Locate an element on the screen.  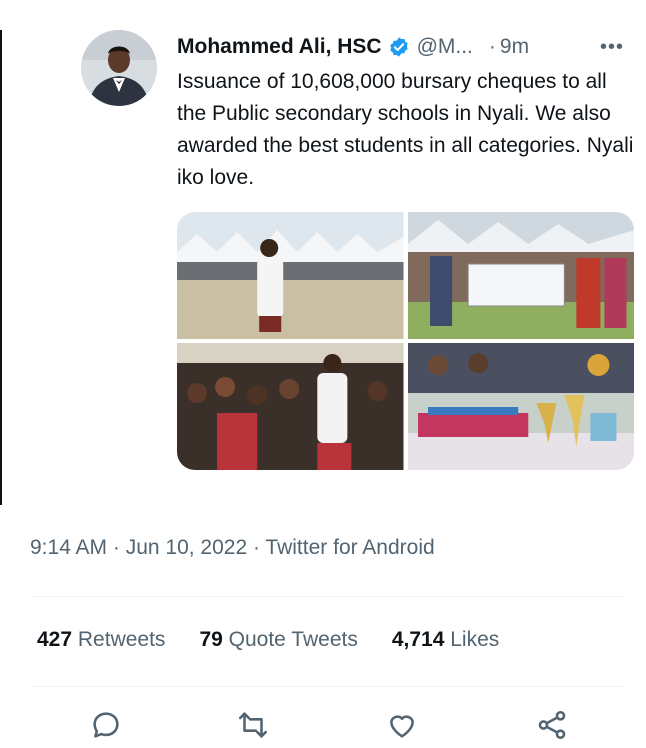
likes-label: Likes is located at coordinates (475, 639).